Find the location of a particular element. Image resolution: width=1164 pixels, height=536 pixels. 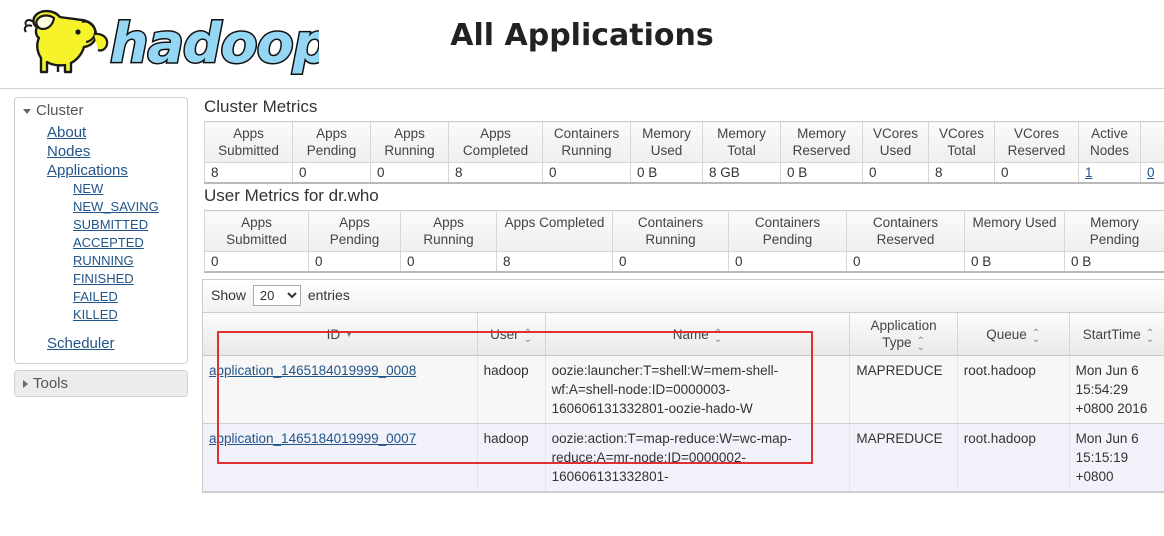

user-metrics-title: User Metrics for dr.who is located at coordinates (291, 195).